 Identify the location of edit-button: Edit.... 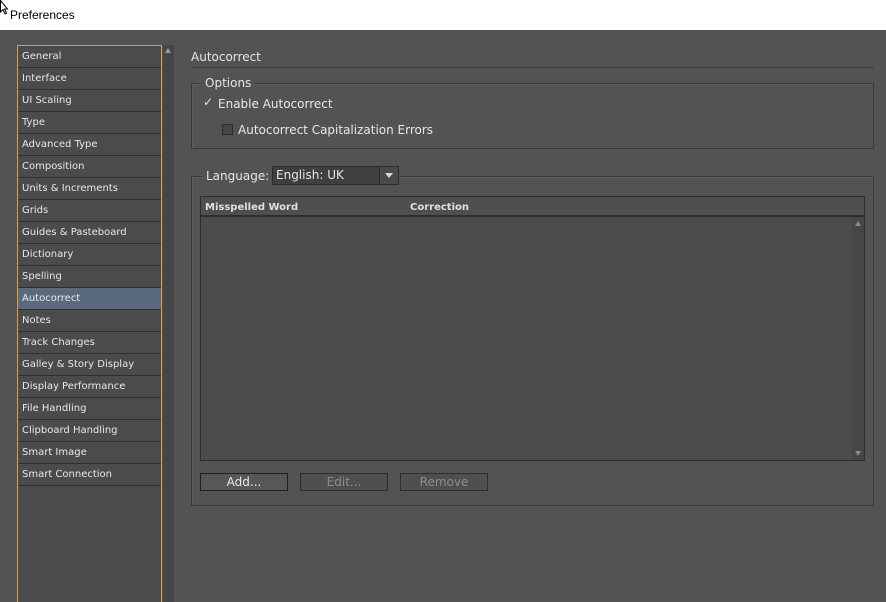
(344, 482).